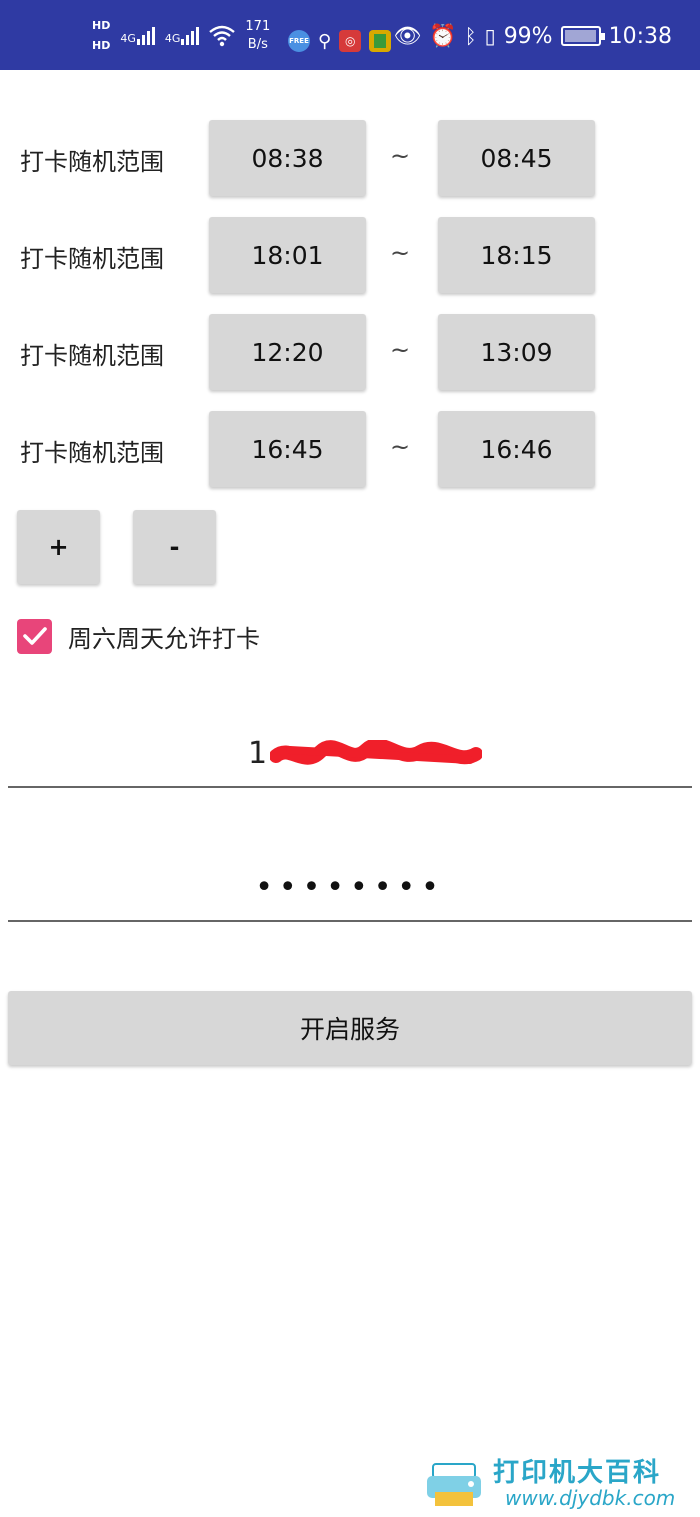 This screenshot has height=1517, width=700. What do you see at coordinates (101, 45) in the screenshot?
I see `hd-sim2: HD` at bounding box center [101, 45].